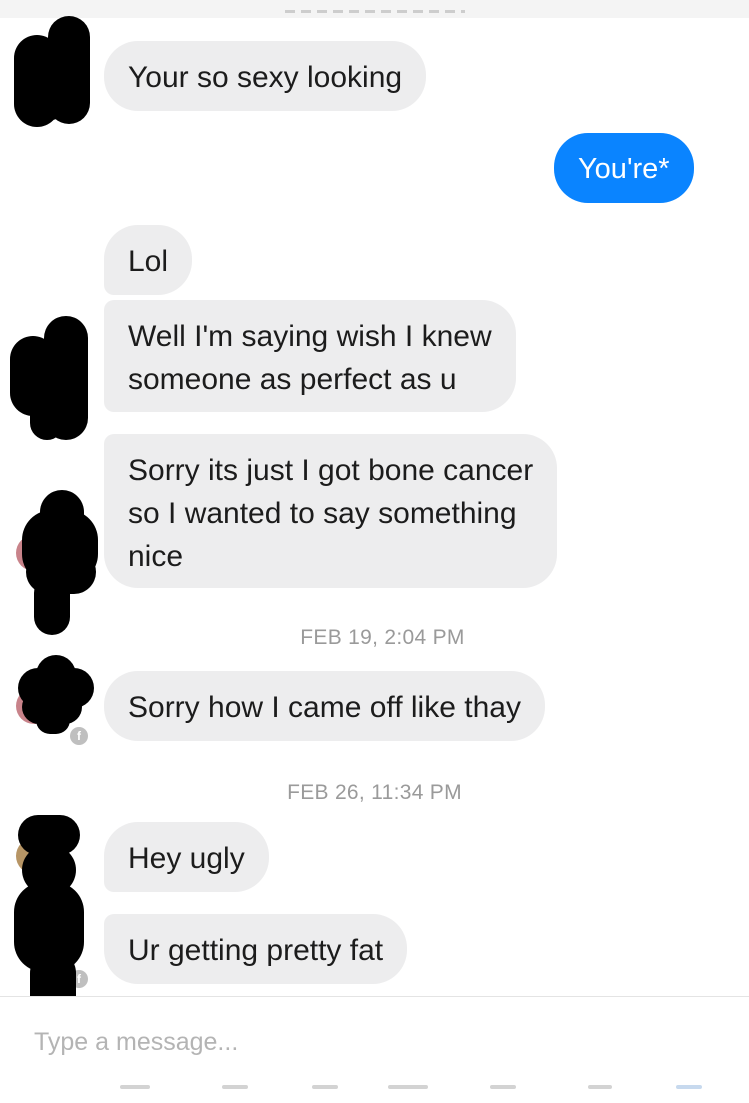 The width and height of the screenshot is (749, 1103). Describe the element at coordinates (292, 379) in the screenshot. I see `message-text-line: someone as perfect as u` at that location.